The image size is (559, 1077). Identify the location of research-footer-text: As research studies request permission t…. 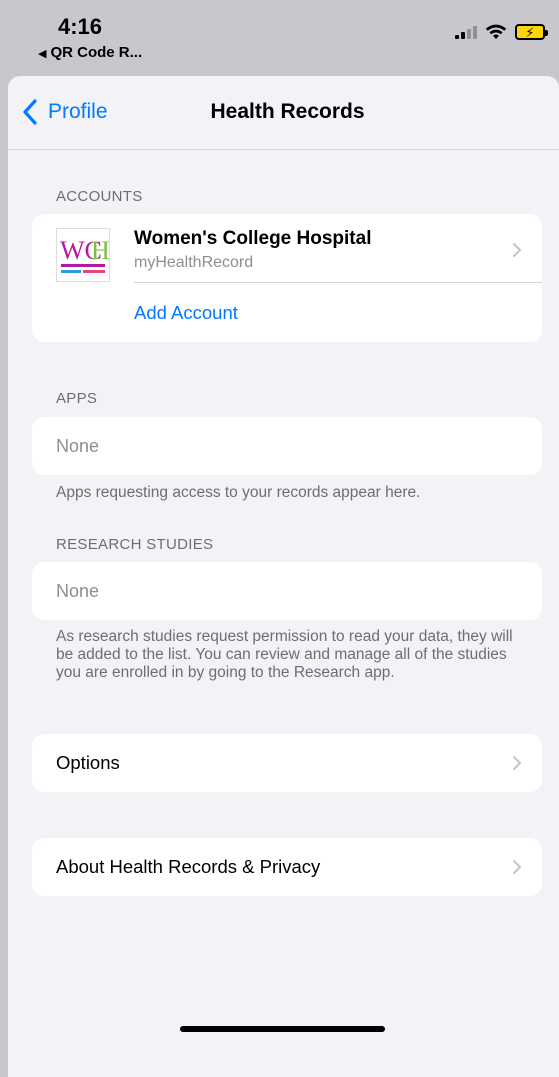
(284, 654).